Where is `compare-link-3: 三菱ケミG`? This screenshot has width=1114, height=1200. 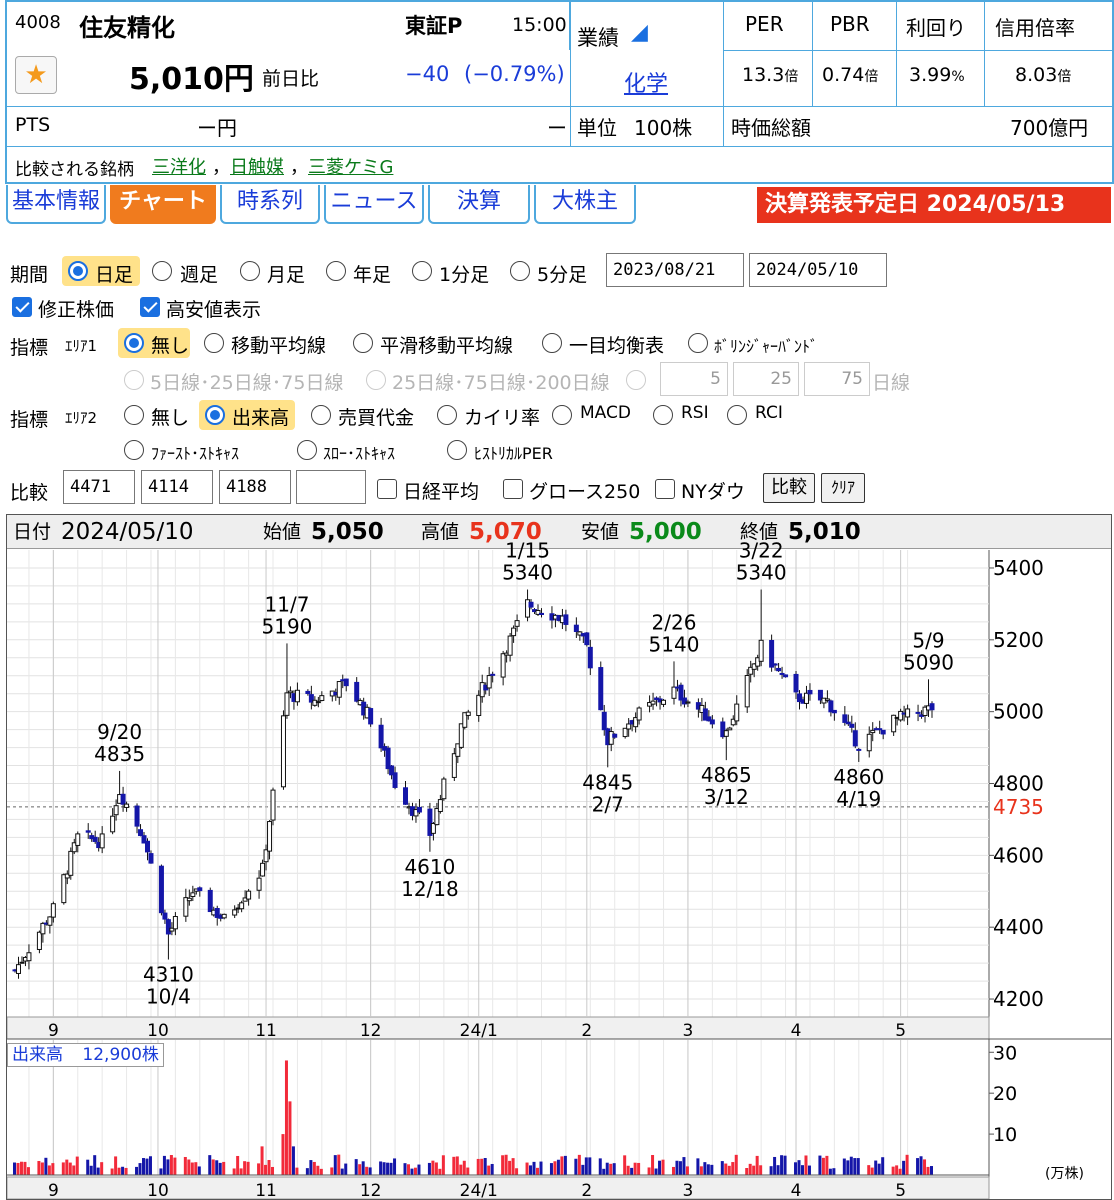
compare-link-3: 三菱ケミG is located at coordinates (350, 166).